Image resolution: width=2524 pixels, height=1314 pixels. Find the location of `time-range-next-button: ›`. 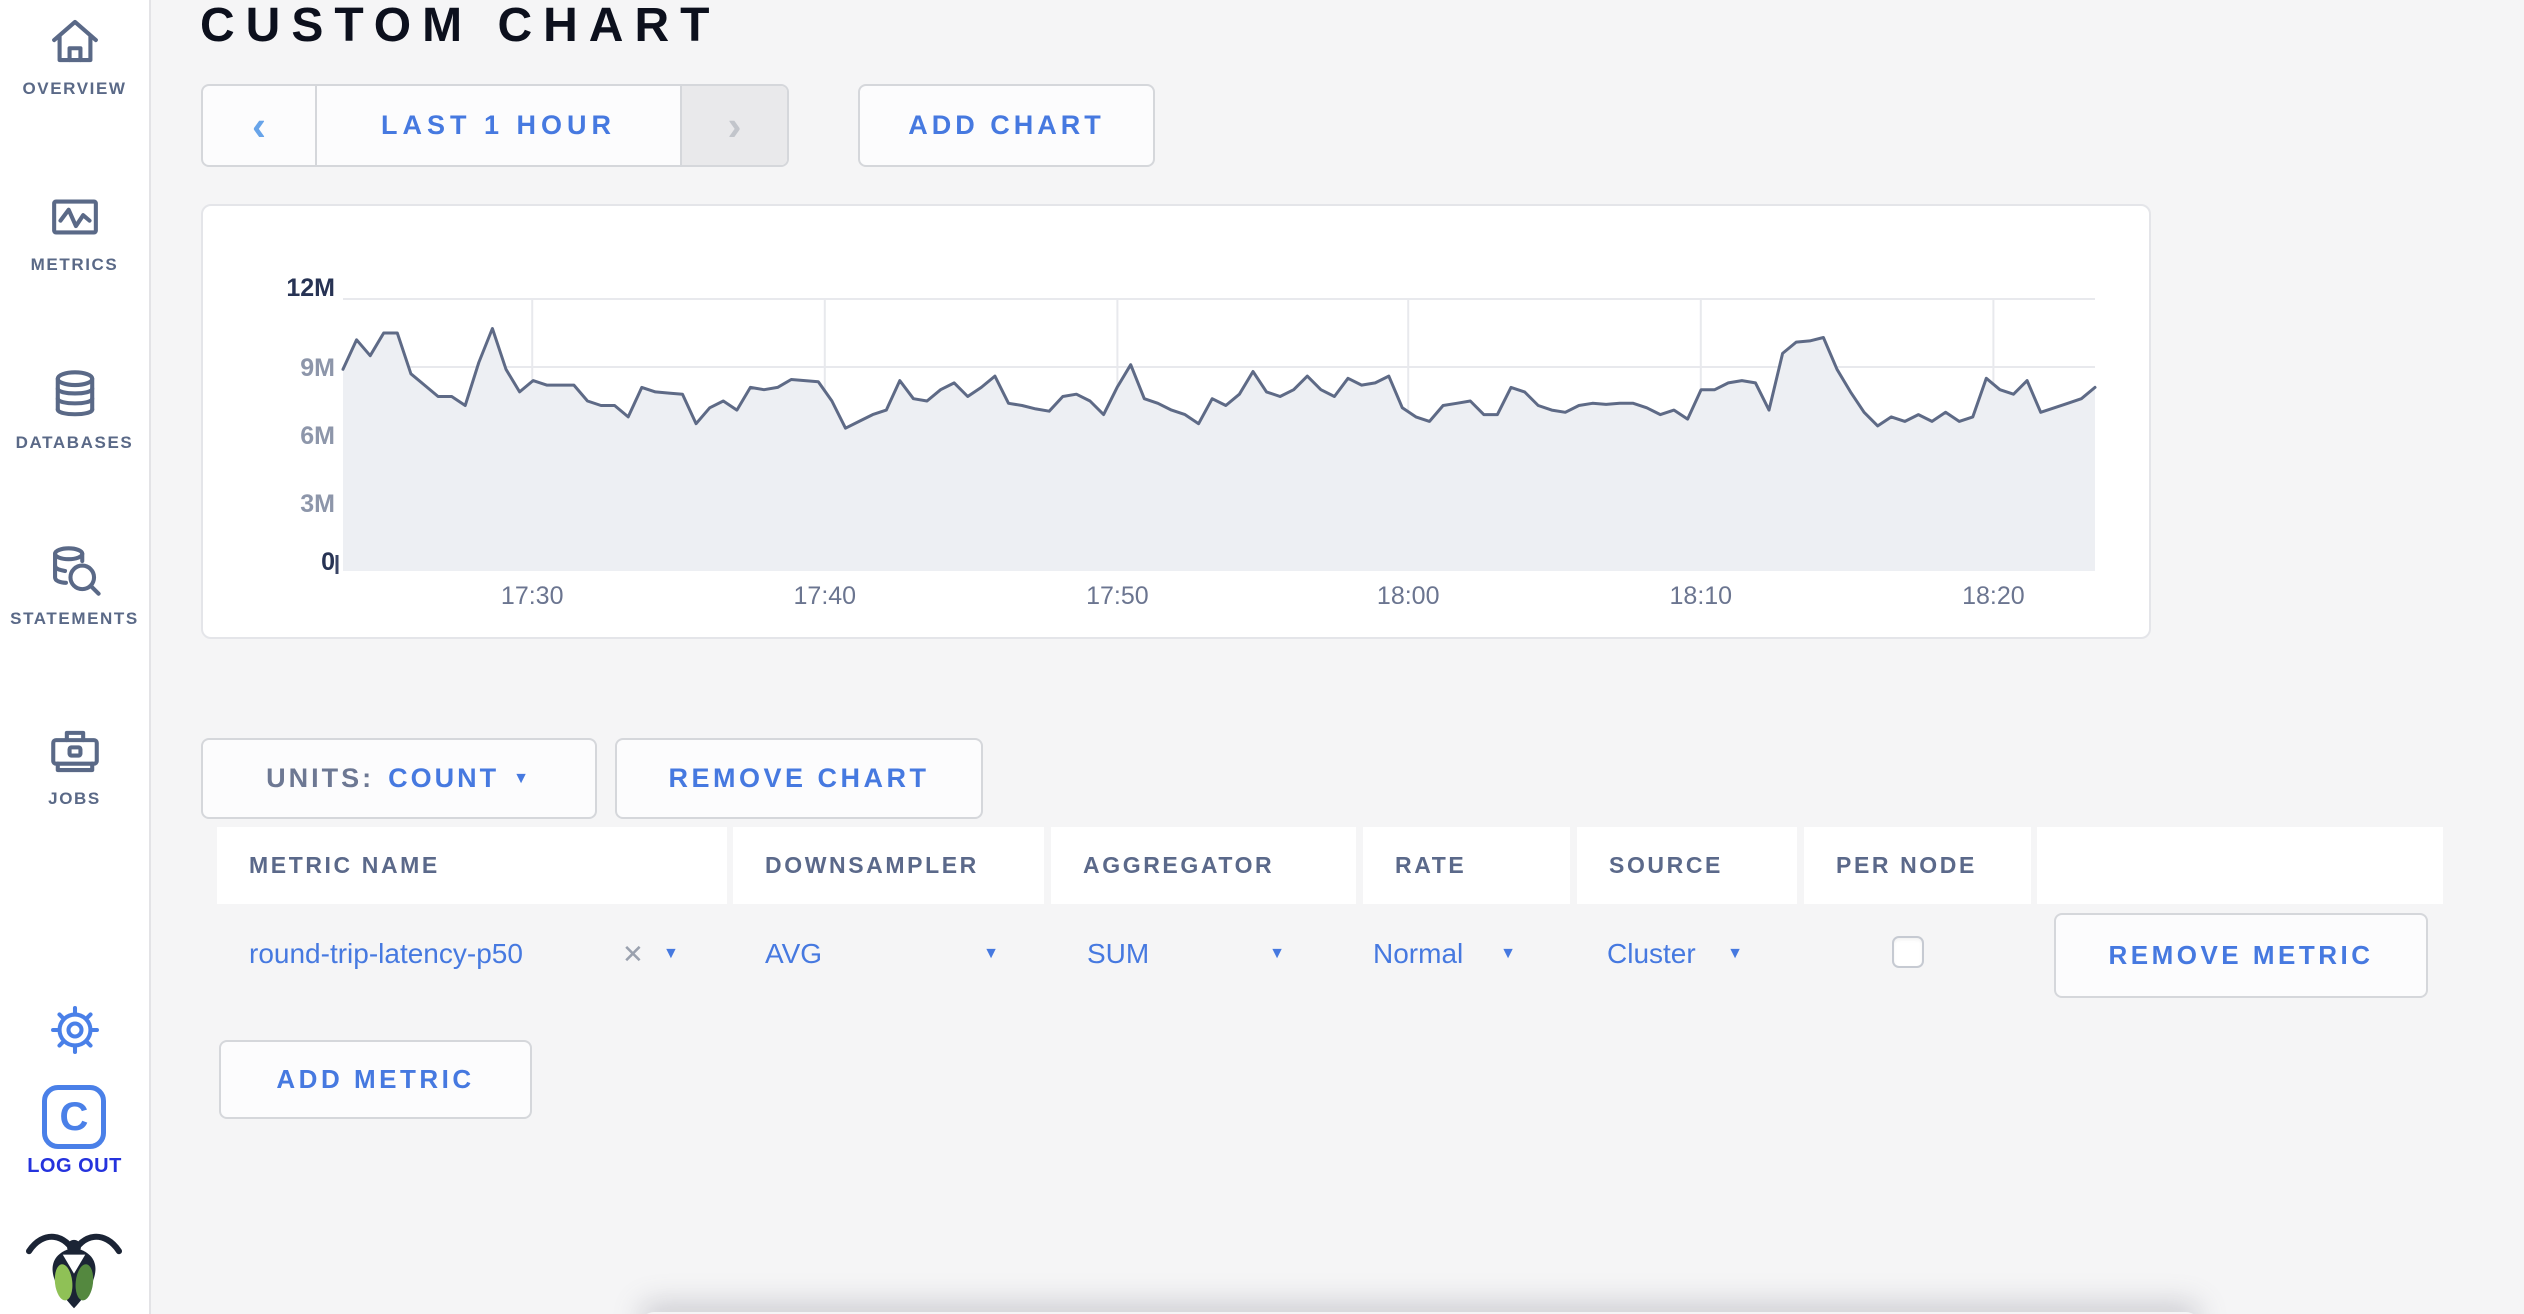

time-range-next-button: › is located at coordinates (733, 125).